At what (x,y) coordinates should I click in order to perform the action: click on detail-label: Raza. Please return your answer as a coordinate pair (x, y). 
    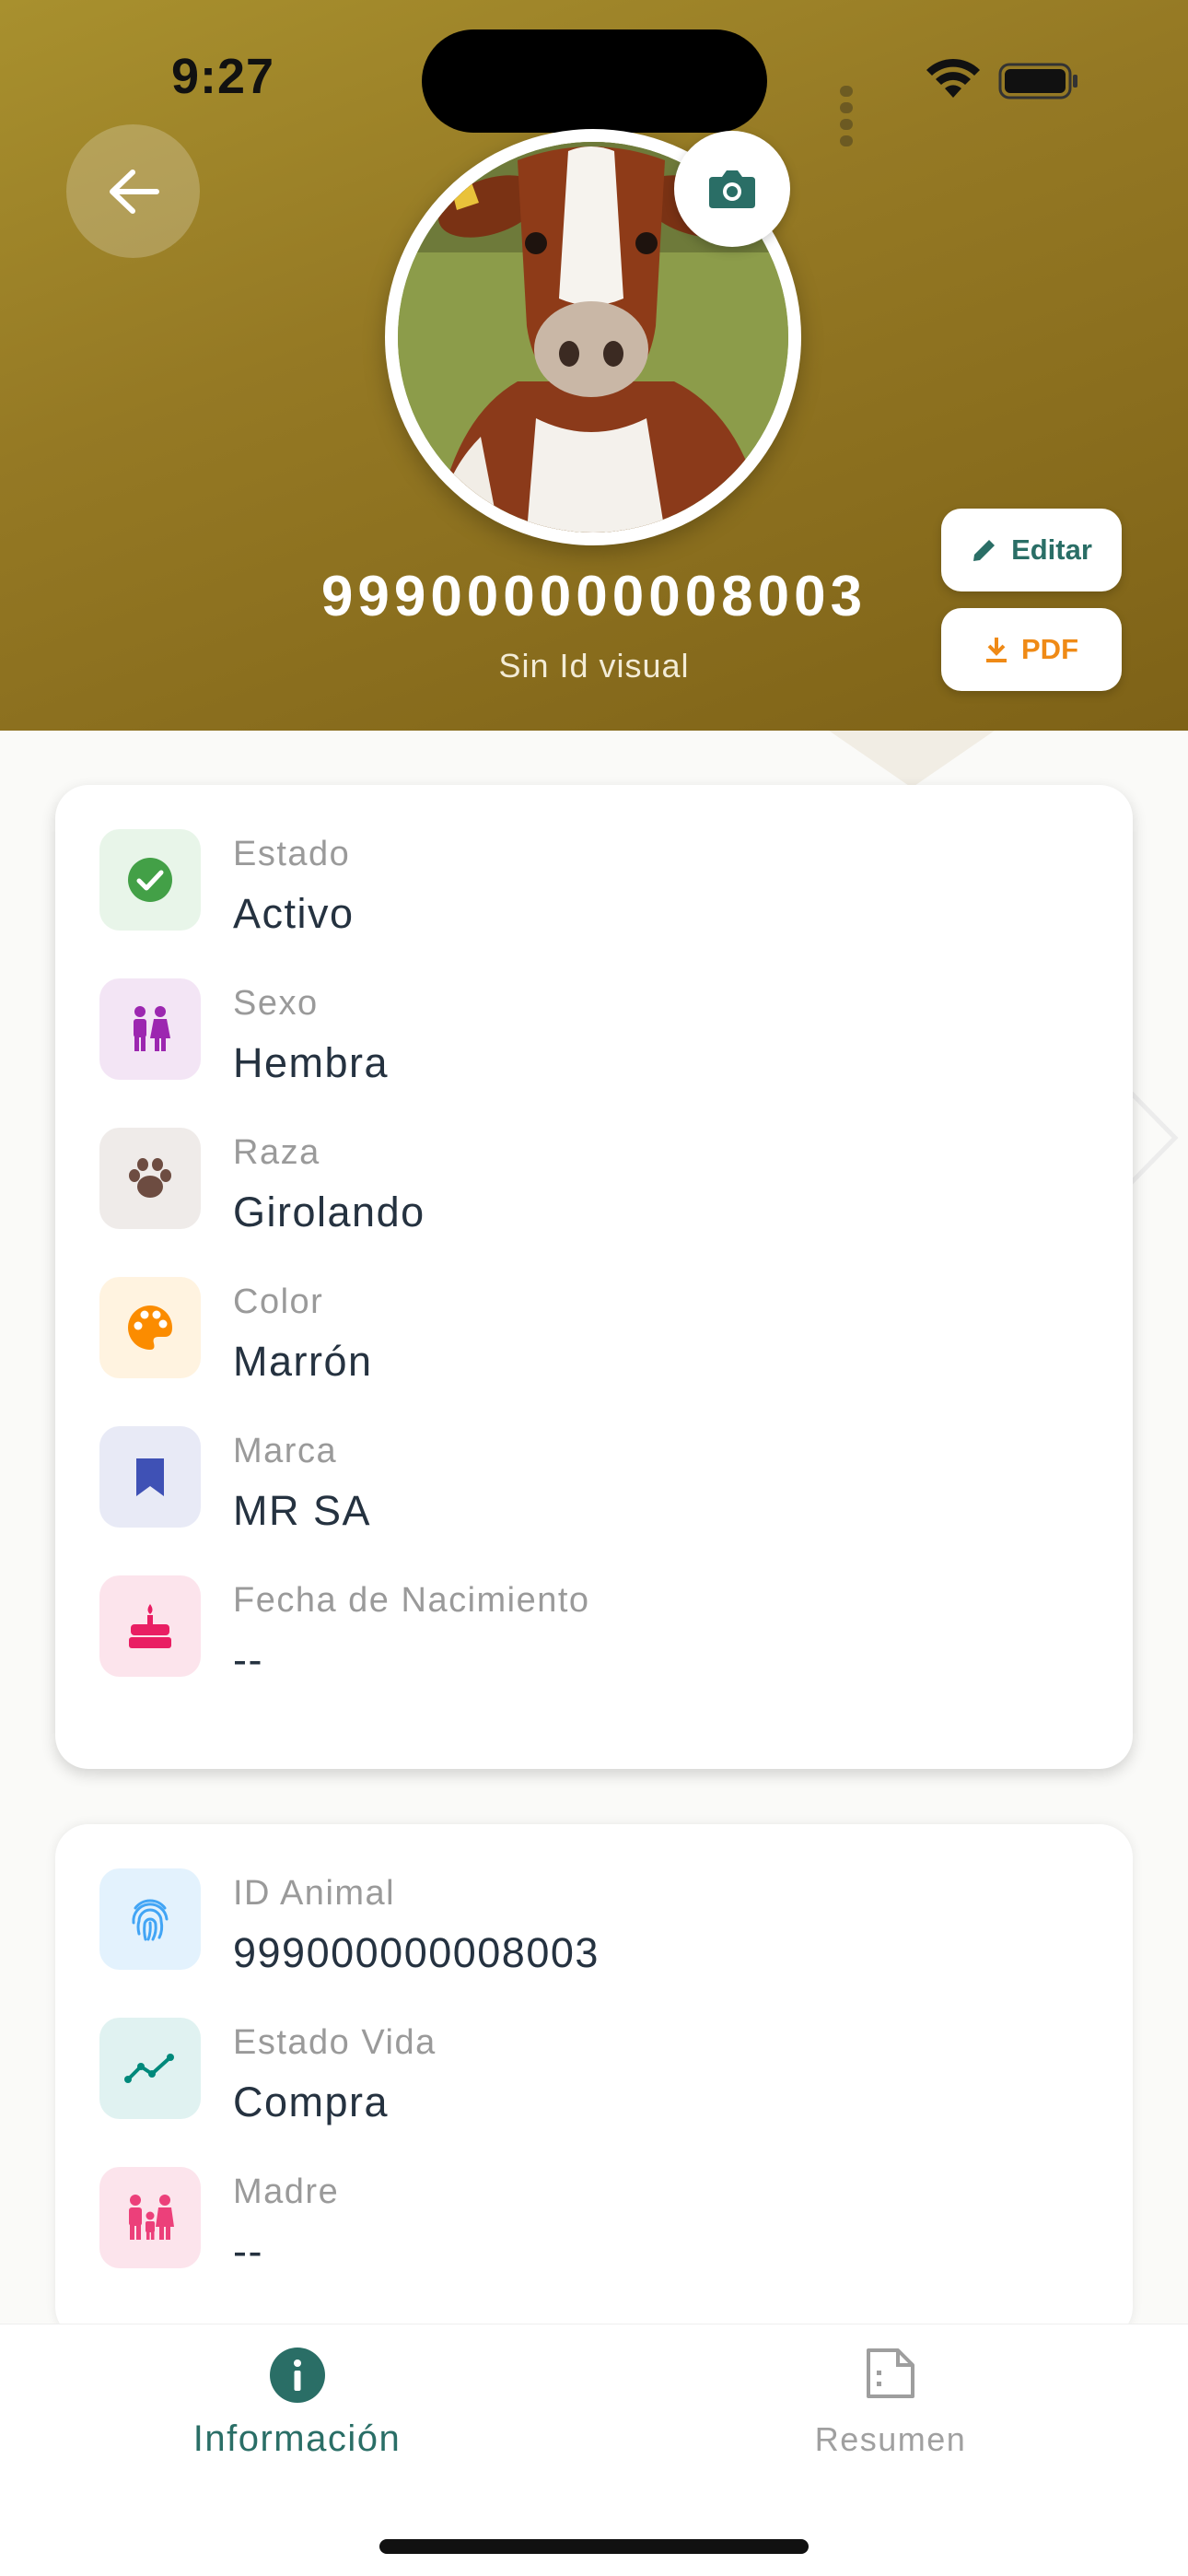
    Looking at the image, I should click on (276, 1152).